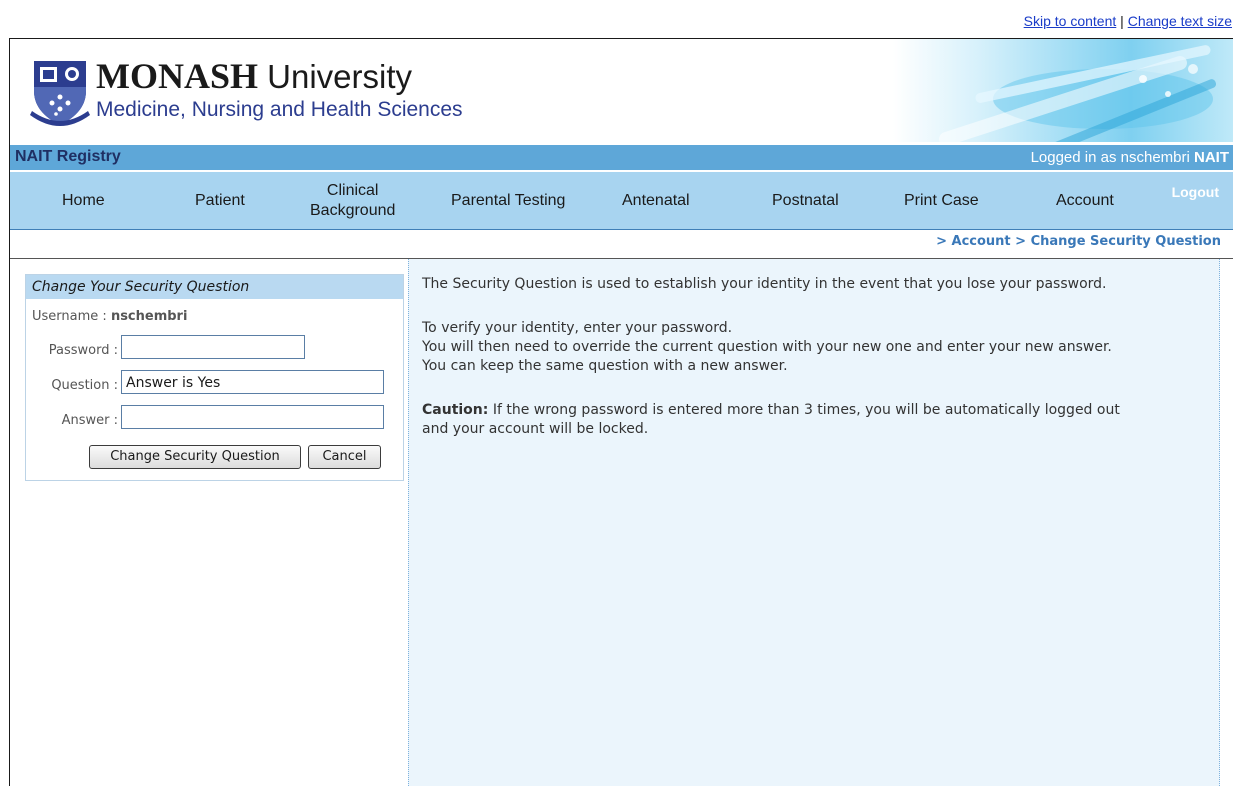 This screenshot has height=786, width=1233. What do you see at coordinates (84, 385) in the screenshot?
I see `question-label: Question :` at bounding box center [84, 385].